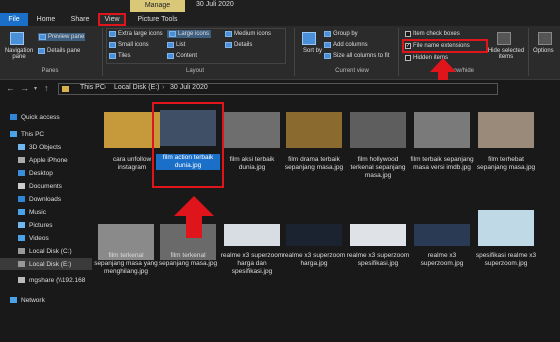  Describe the element at coordinates (46, 225) in the screenshot. I see `nav-item-pictures: Pictures` at that location.